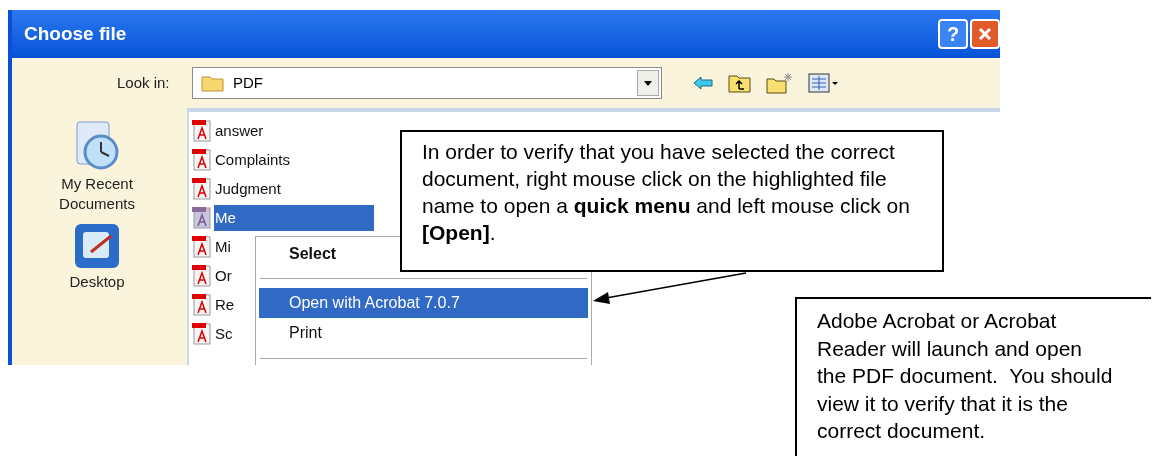  I want to click on help-button: ?, so click(953, 34).